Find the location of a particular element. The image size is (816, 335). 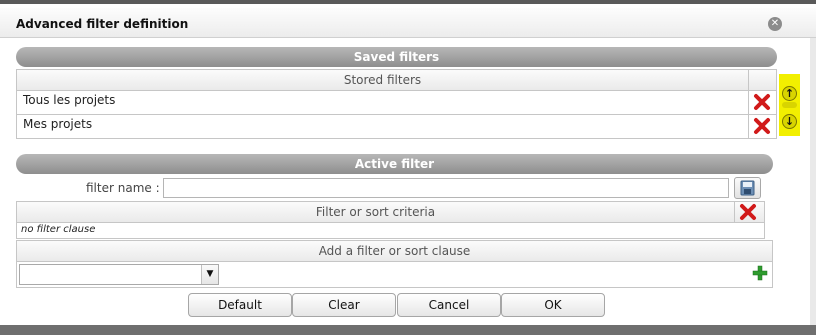

delete-all-clauses-icon is located at coordinates (748, 212).